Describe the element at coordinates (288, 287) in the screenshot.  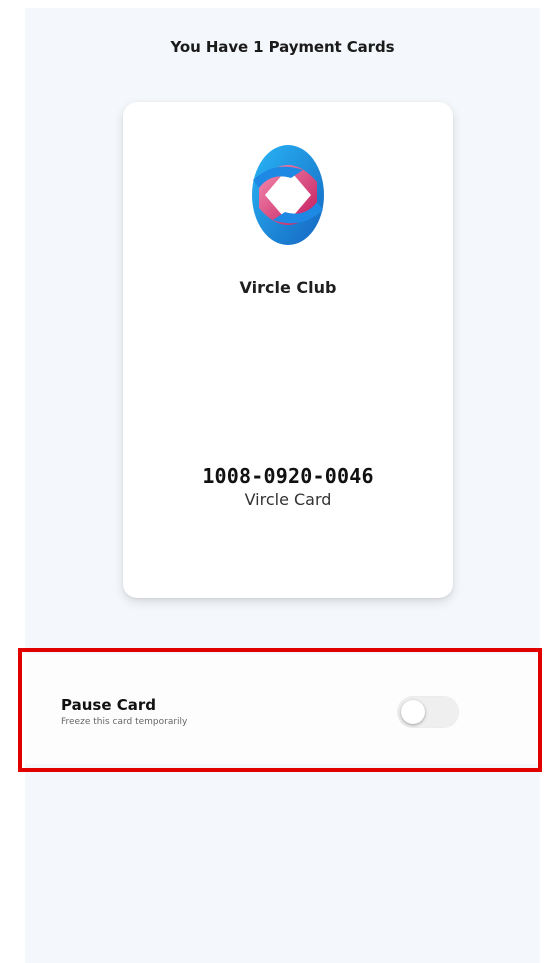
I see `club-name: Vircle Club` at that location.